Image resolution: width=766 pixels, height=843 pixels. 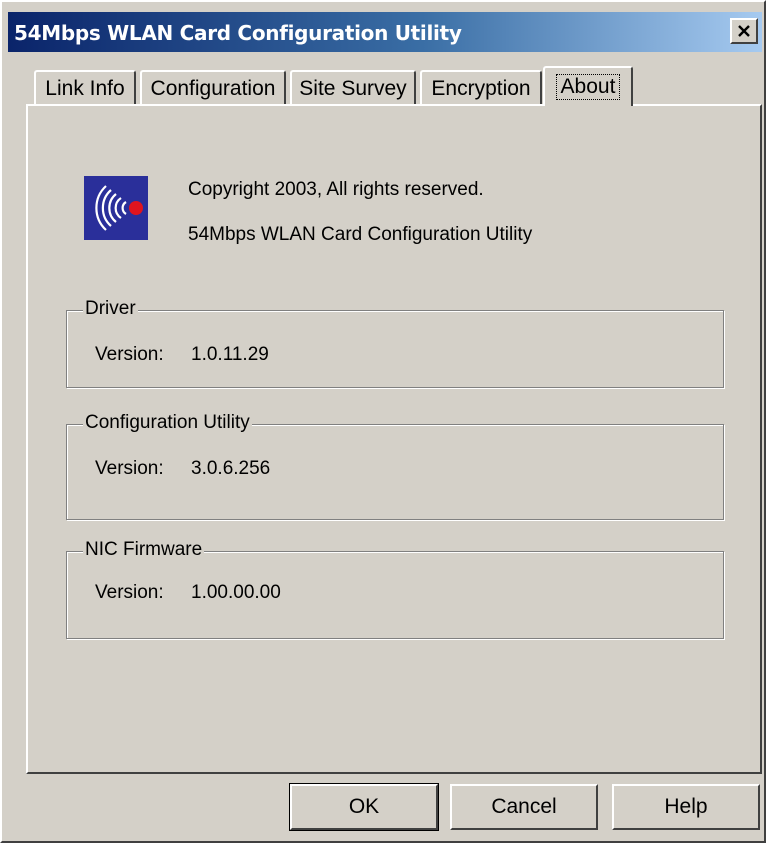 I want to click on tab-label: Site Survey, so click(x=353, y=88).